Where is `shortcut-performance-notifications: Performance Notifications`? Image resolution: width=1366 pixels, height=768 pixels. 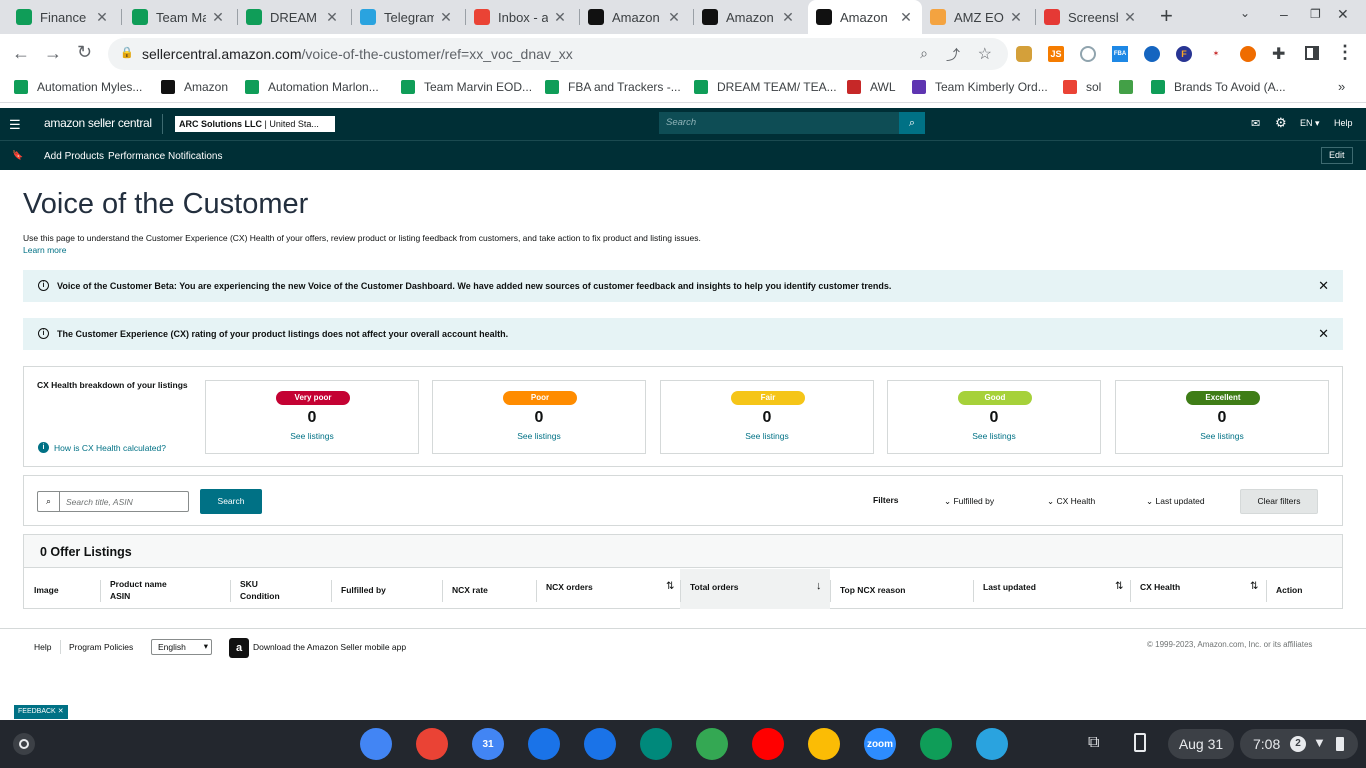
shortcut-performance-notifications: Performance Notifications is located at coordinates (165, 156).